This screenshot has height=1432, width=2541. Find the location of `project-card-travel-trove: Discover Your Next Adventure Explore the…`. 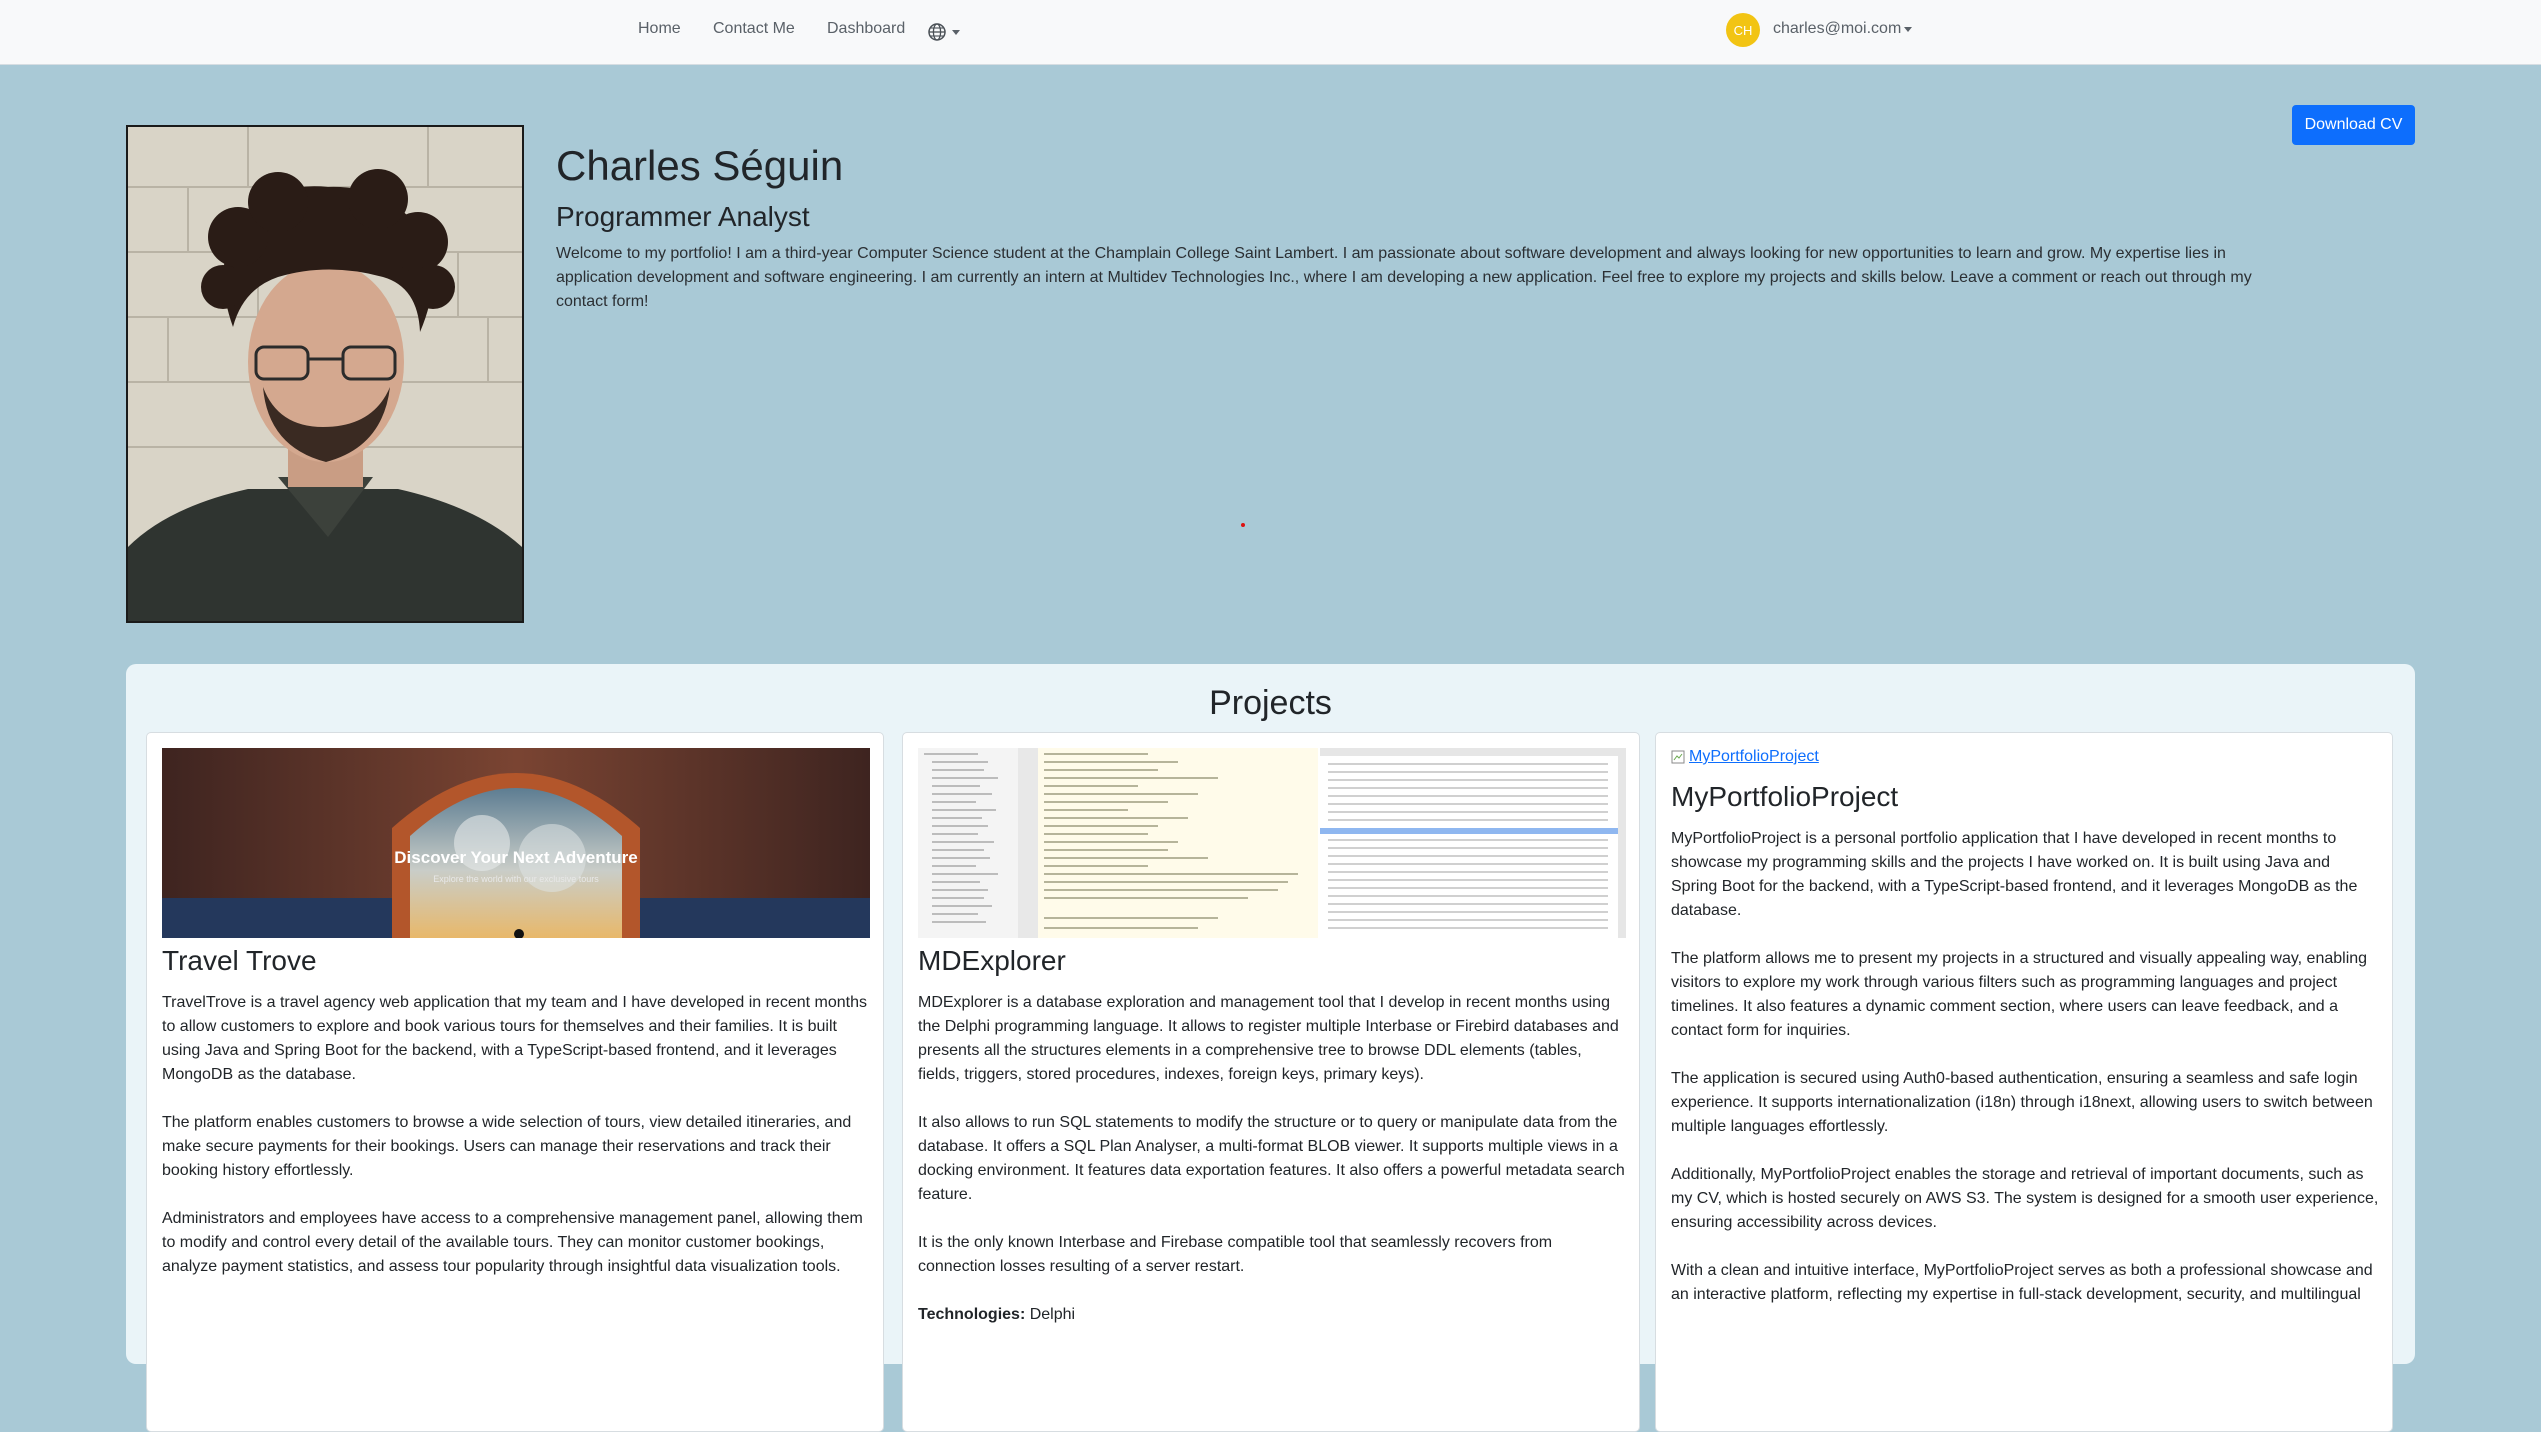

project-card-travel-trove: Discover Your Next Adventure Explore the… is located at coordinates (515, 1082).